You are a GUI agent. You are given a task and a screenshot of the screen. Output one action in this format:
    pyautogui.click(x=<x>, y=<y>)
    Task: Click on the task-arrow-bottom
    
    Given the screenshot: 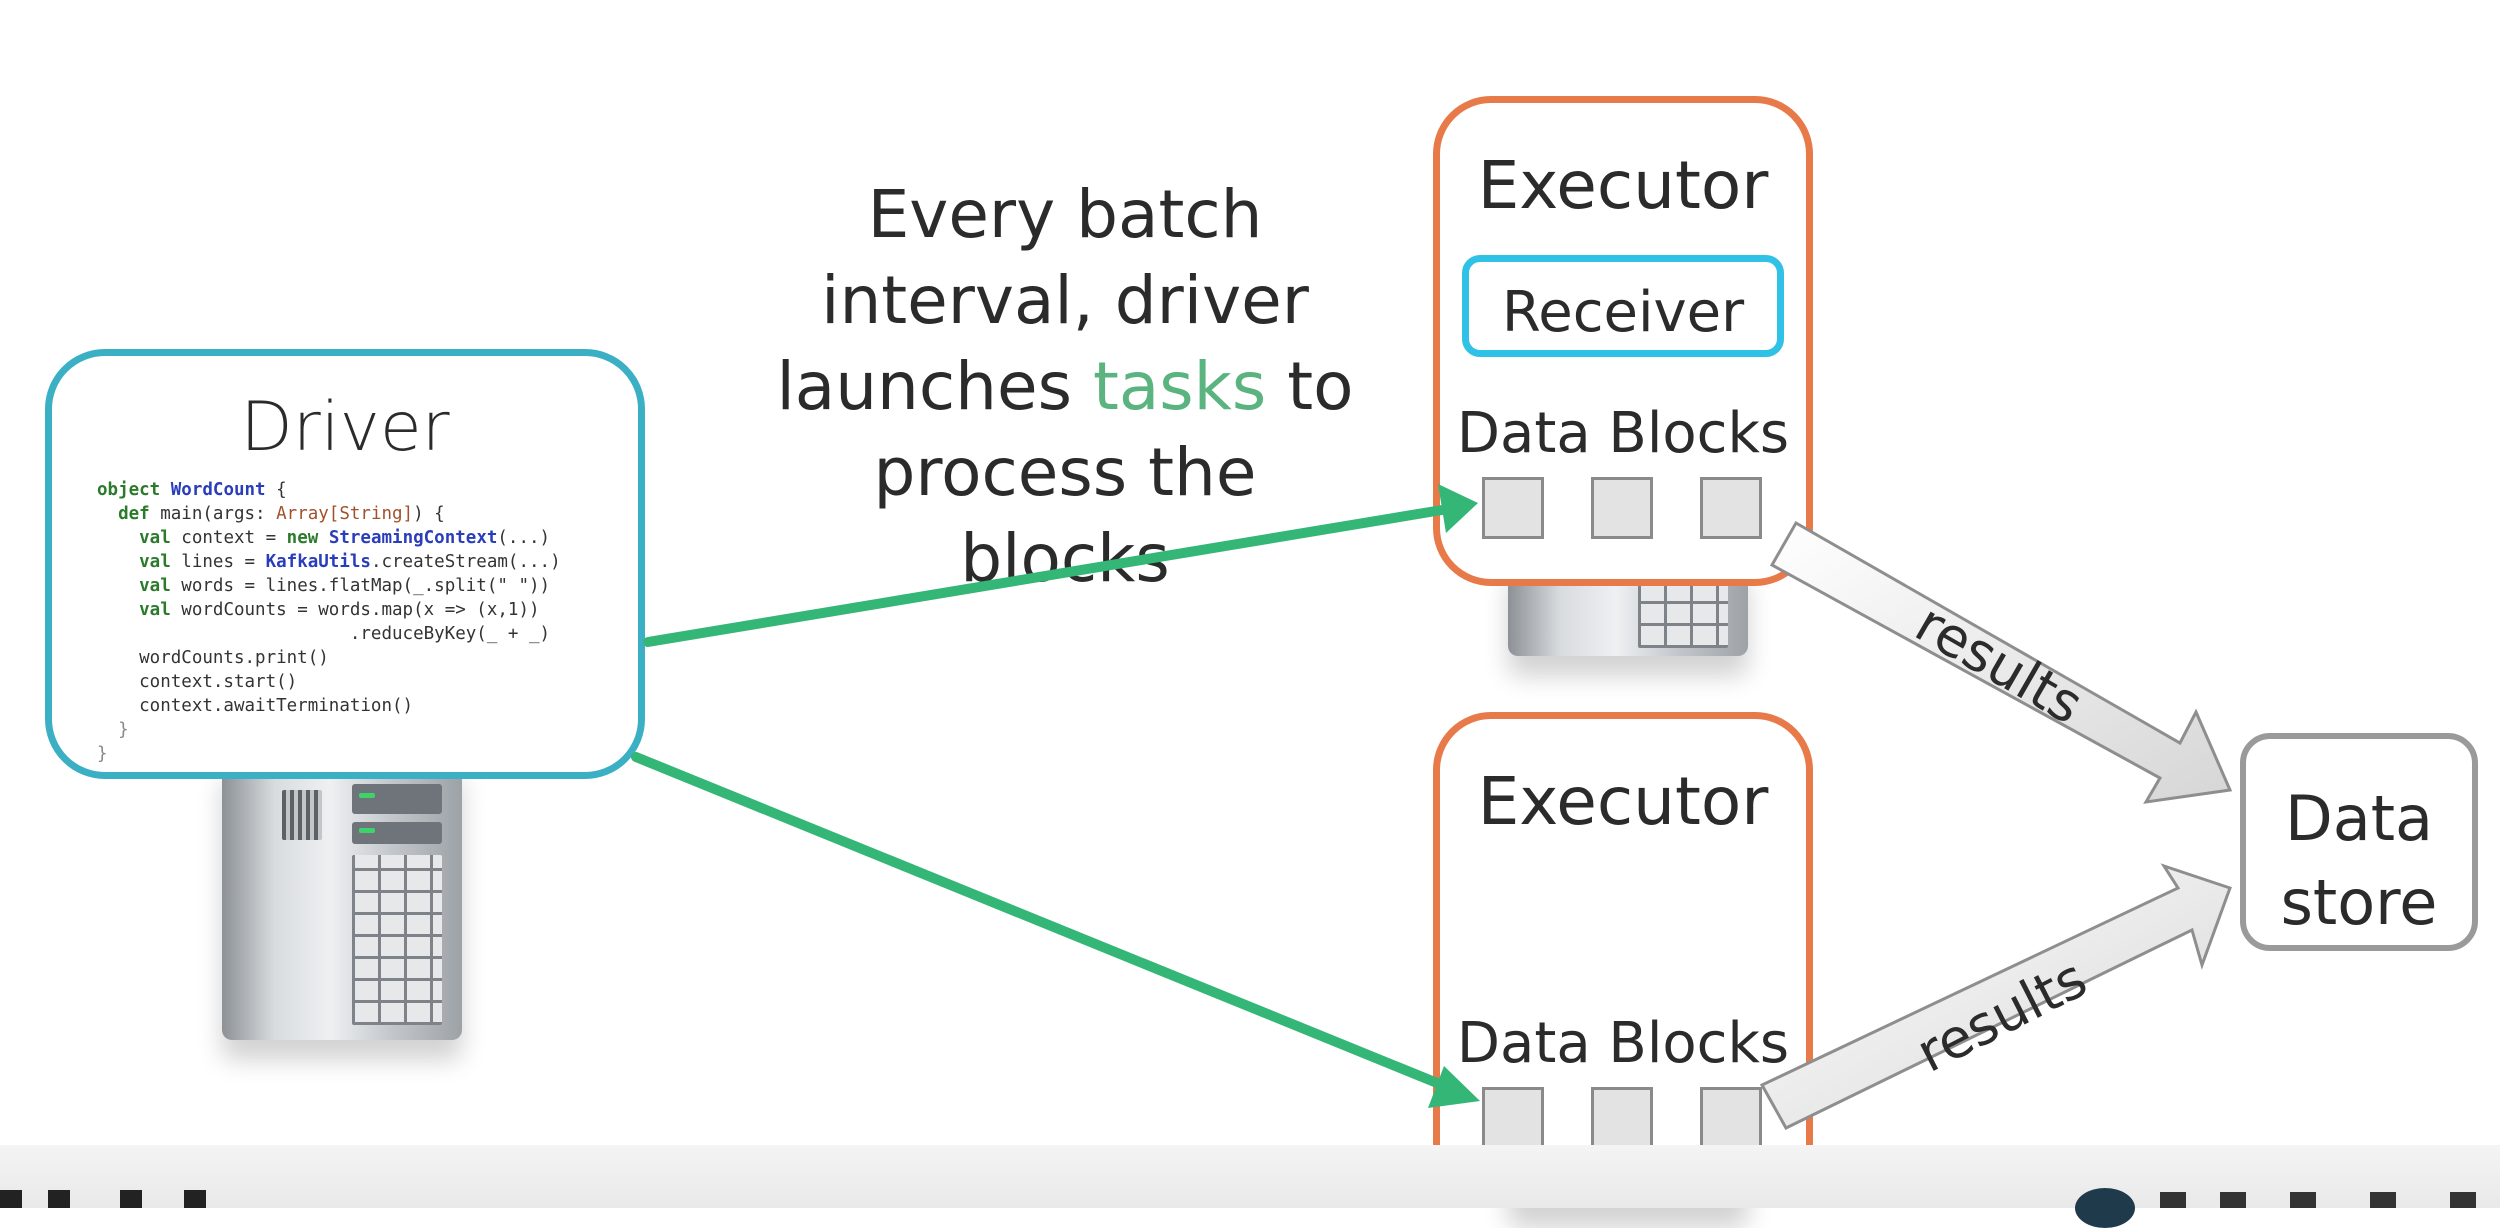 What is the action you would take?
    pyautogui.click(x=1055, y=930)
    